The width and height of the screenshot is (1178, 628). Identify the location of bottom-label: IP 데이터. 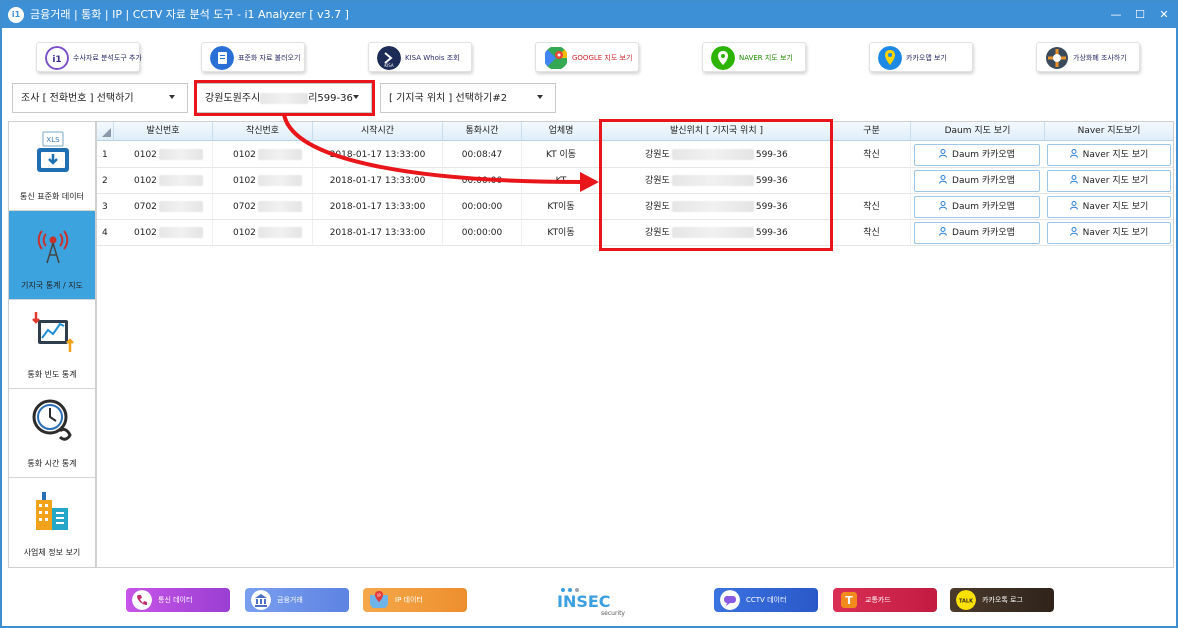
(409, 600).